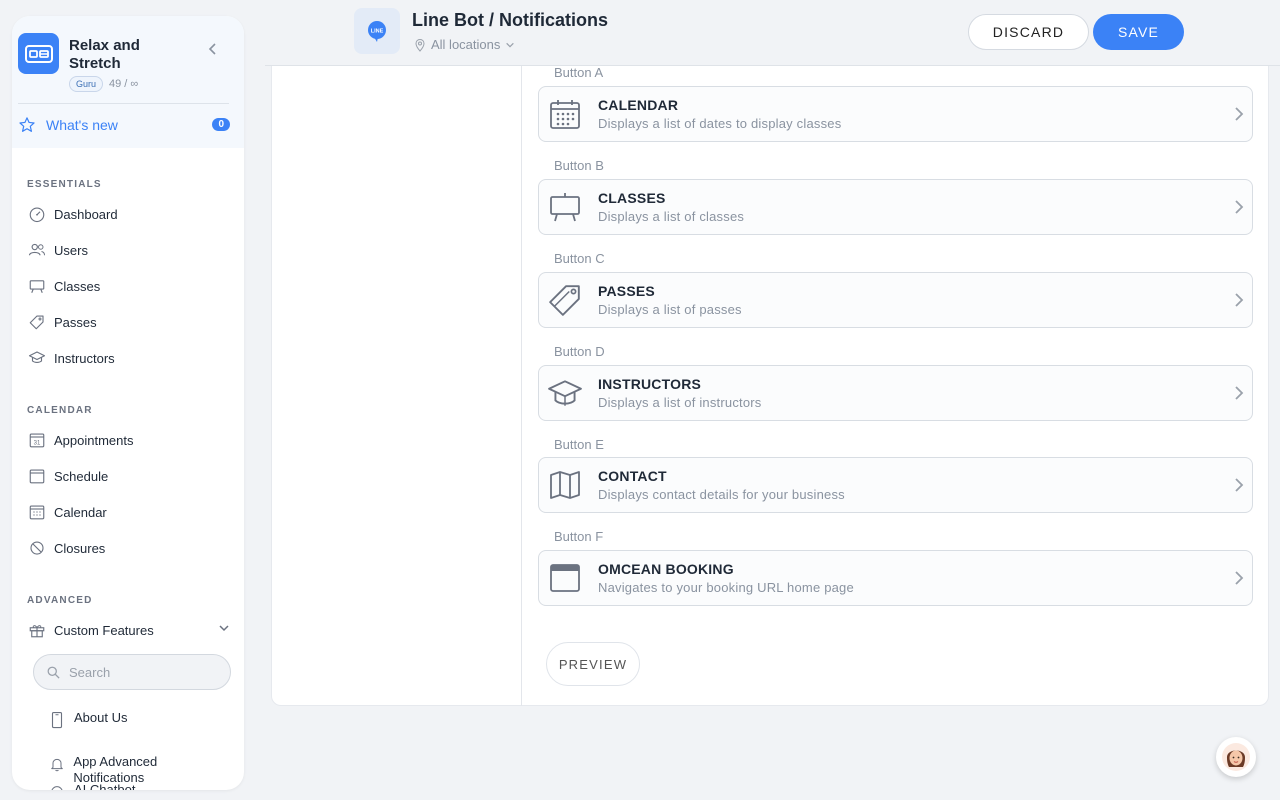  I want to click on sidebar-subitem-label: AI Chatbot, so click(105, 786).